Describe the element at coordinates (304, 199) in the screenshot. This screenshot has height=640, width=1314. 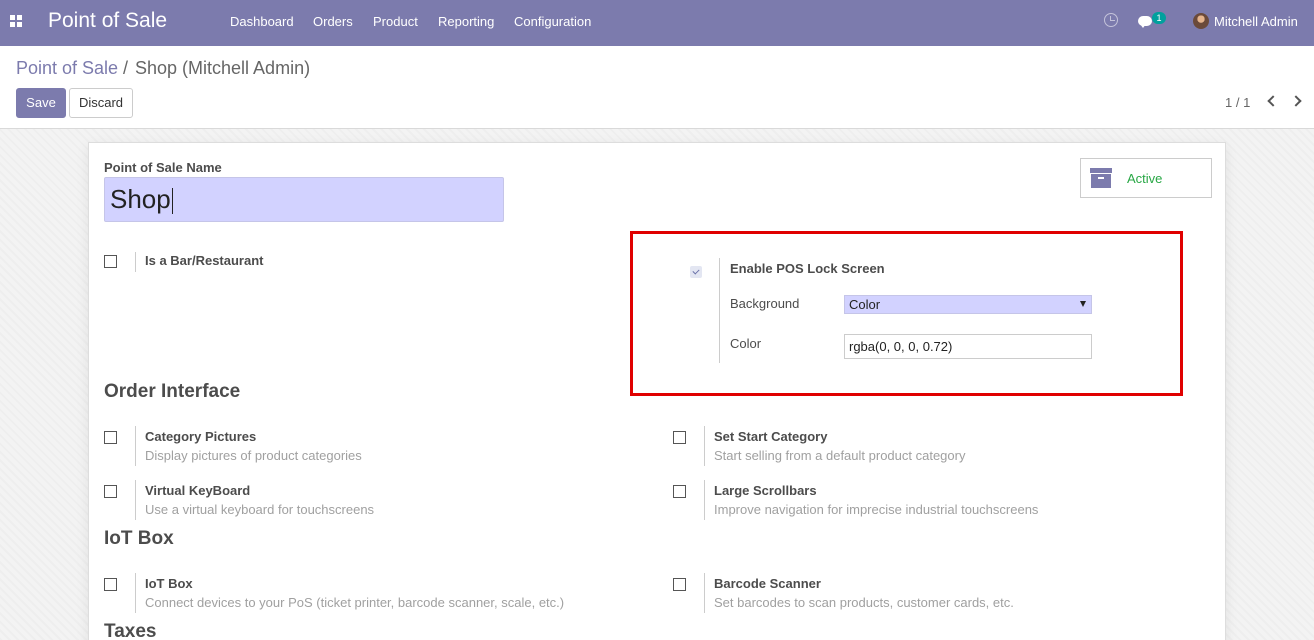
I see `pos-name-input: Shop` at that location.